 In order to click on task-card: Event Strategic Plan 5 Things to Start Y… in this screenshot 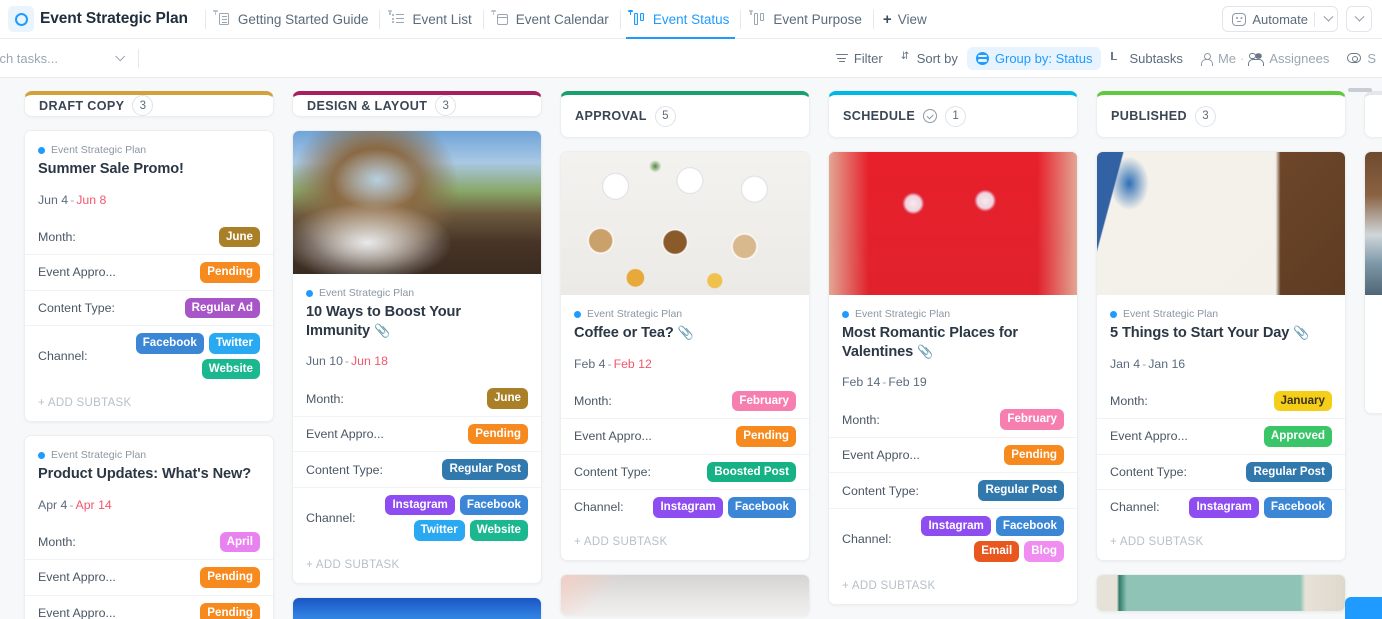, I will do `click(1221, 356)`.